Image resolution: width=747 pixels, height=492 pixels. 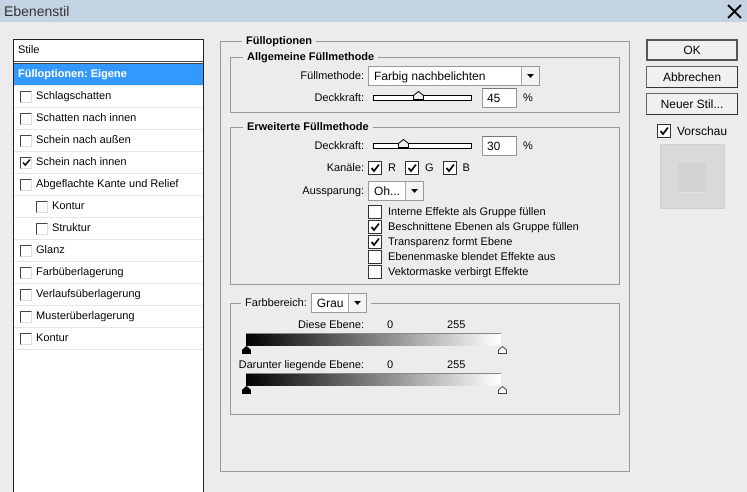 What do you see at coordinates (734, 11) in the screenshot?
I see `close-icon` at bounding box center [734, 11].